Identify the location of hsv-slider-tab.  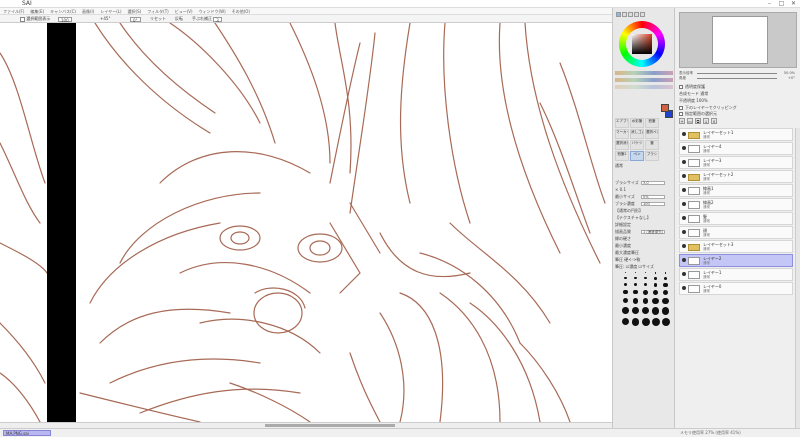
(630, 14).